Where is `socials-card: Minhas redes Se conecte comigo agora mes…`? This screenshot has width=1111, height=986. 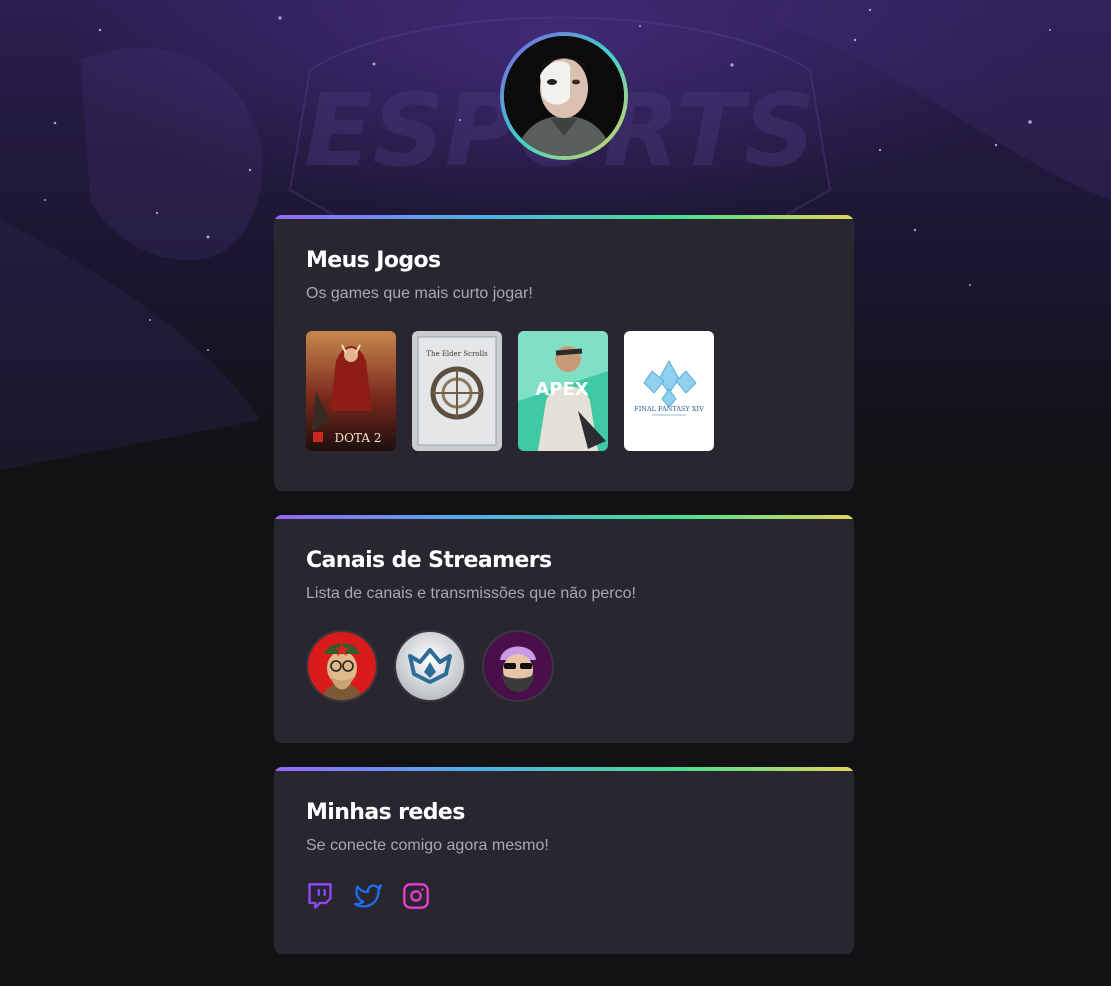
socials-card: Minhas redes Se conecte comigo agora mes… is located at coordinates (564, 860).